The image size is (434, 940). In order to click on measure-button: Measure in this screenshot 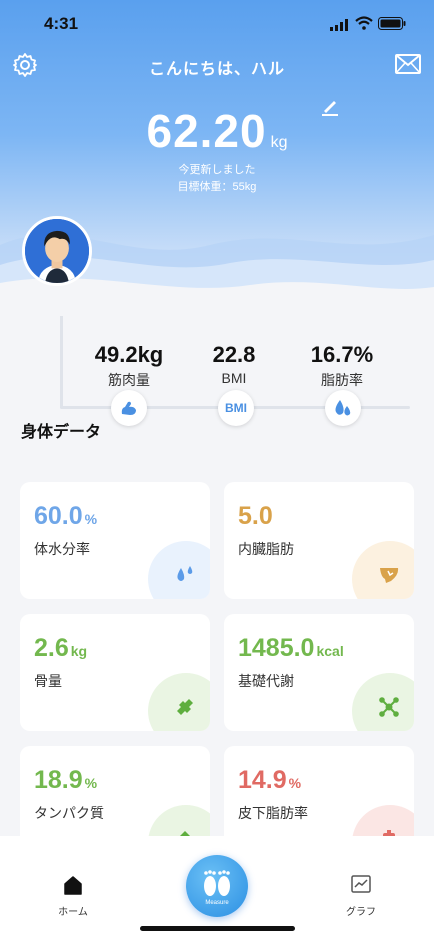, I will do `click(217, 886)`.